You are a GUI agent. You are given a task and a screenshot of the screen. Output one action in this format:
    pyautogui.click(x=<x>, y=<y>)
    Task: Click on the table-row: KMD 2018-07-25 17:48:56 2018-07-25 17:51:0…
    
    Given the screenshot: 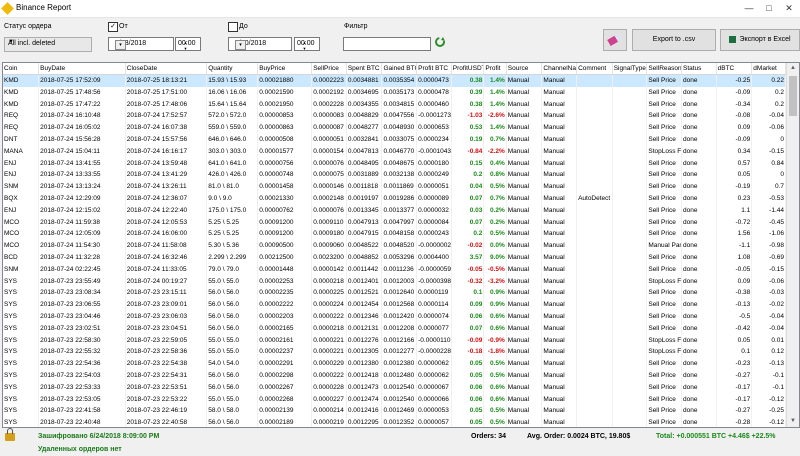 What is the action you would take?
    pyautogui.click(x=394, y=92)
    